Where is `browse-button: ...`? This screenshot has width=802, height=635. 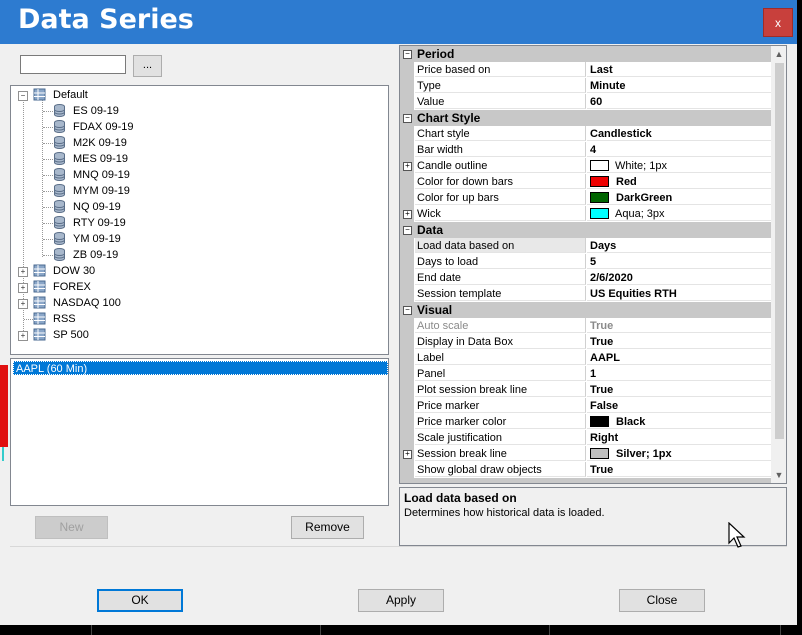
browse-button: ... is located at coordinates (147, 66).